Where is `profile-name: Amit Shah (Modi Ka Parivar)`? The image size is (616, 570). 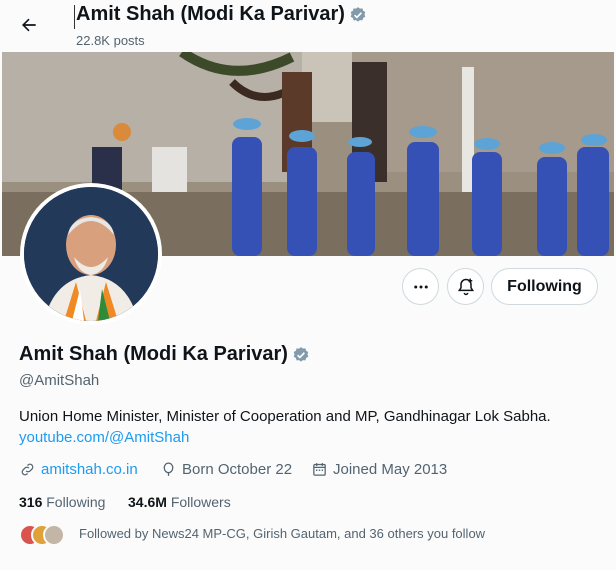
profile-name: Amit Shah (Modi Ka Parivar) is located at coordinates (164, 354).